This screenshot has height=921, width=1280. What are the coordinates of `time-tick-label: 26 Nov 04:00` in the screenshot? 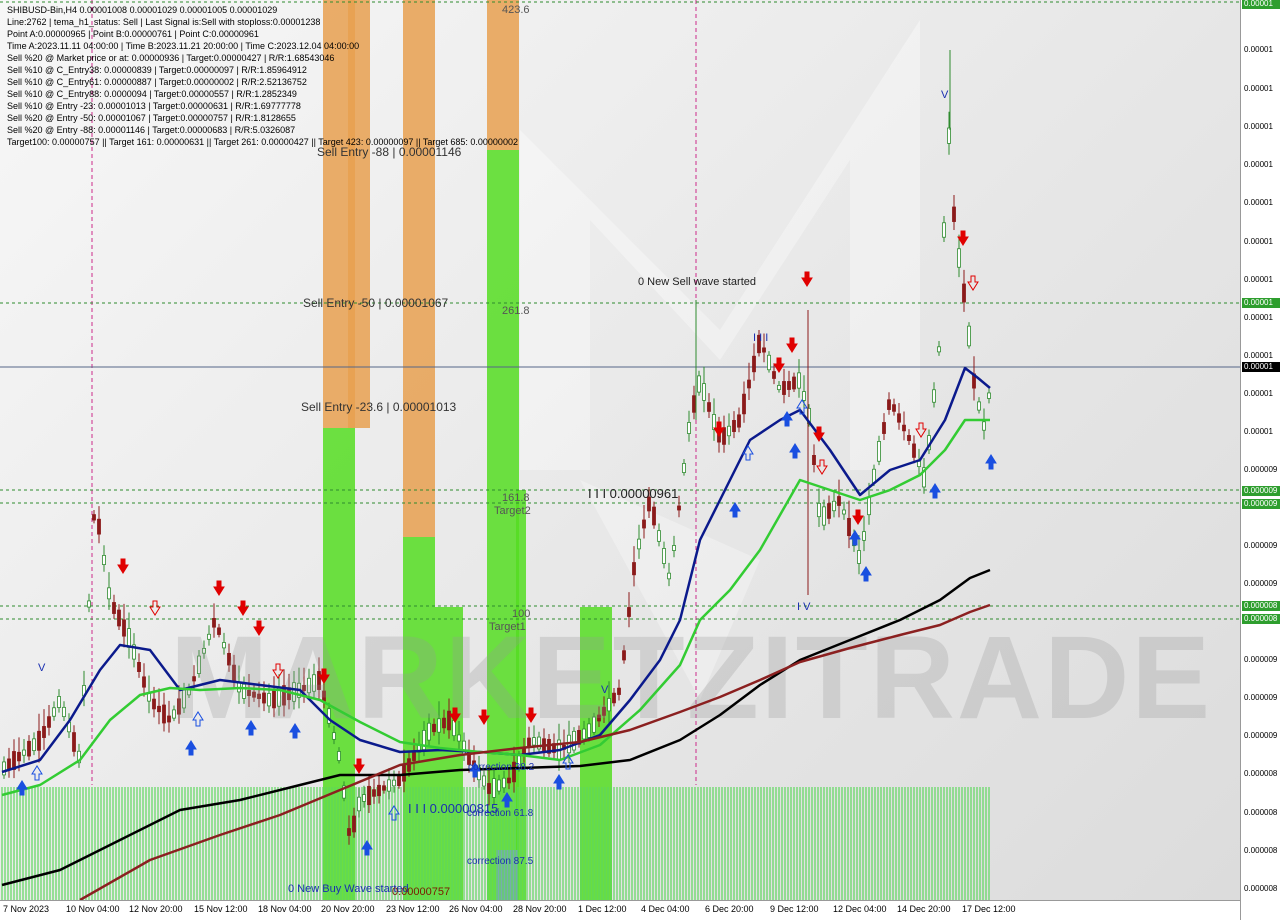 It's located at (476, 909).